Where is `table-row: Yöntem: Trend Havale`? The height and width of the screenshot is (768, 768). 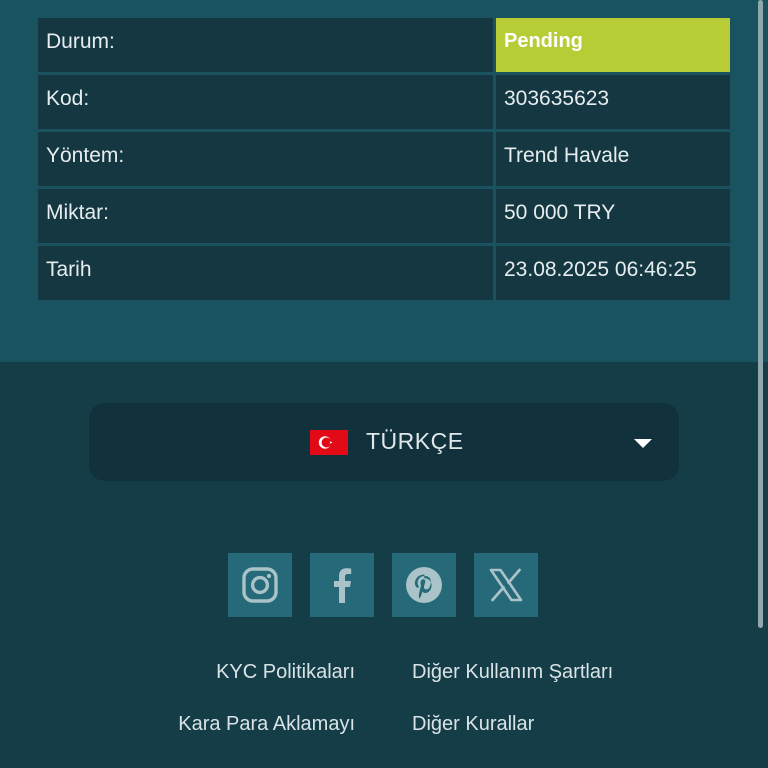
table-row: Yöntem: Trend Havale is located at coordinates (384, 159).